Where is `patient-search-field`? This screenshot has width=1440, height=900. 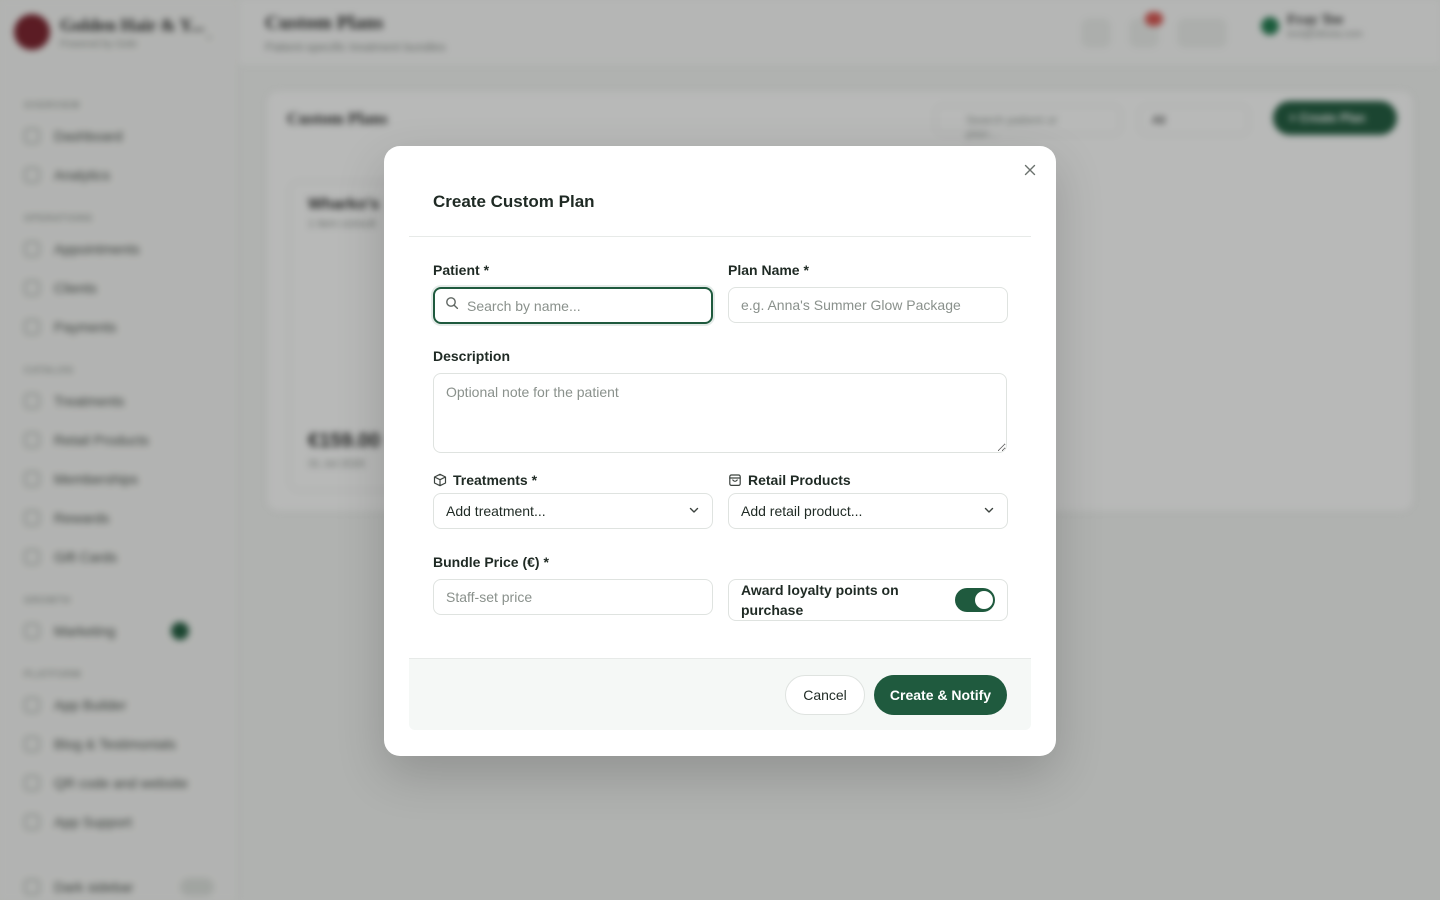 patient-search-field is located at coordinates (573, 305).